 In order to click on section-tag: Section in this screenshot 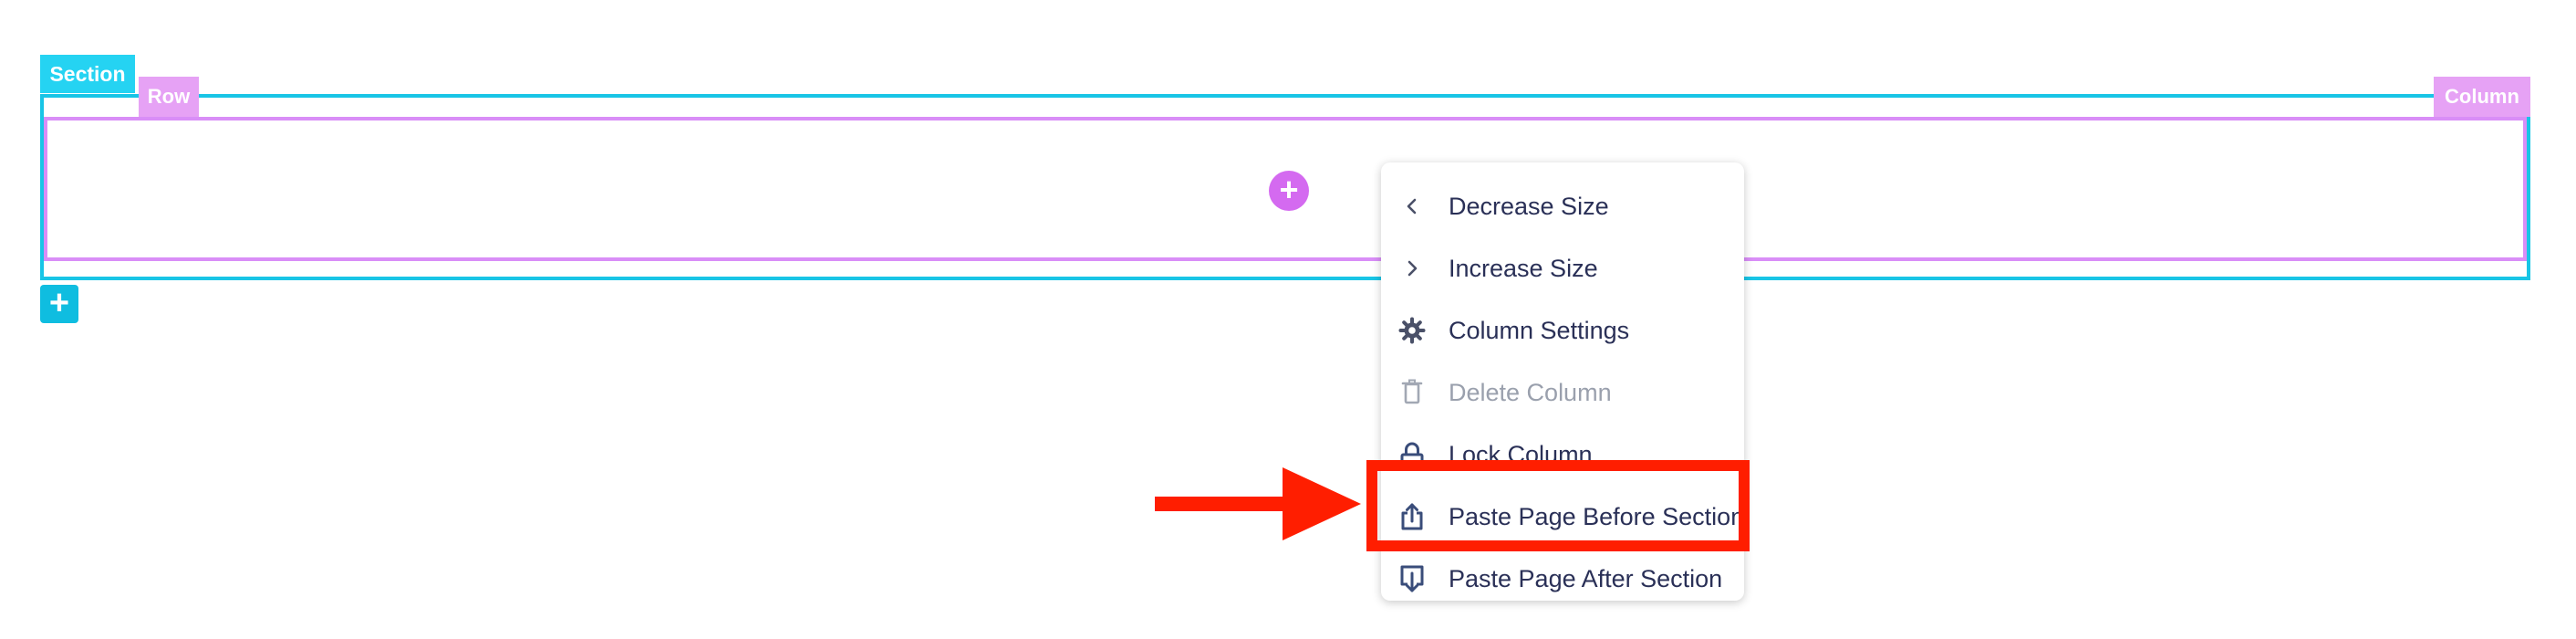, I will do `click(87, 74)`.